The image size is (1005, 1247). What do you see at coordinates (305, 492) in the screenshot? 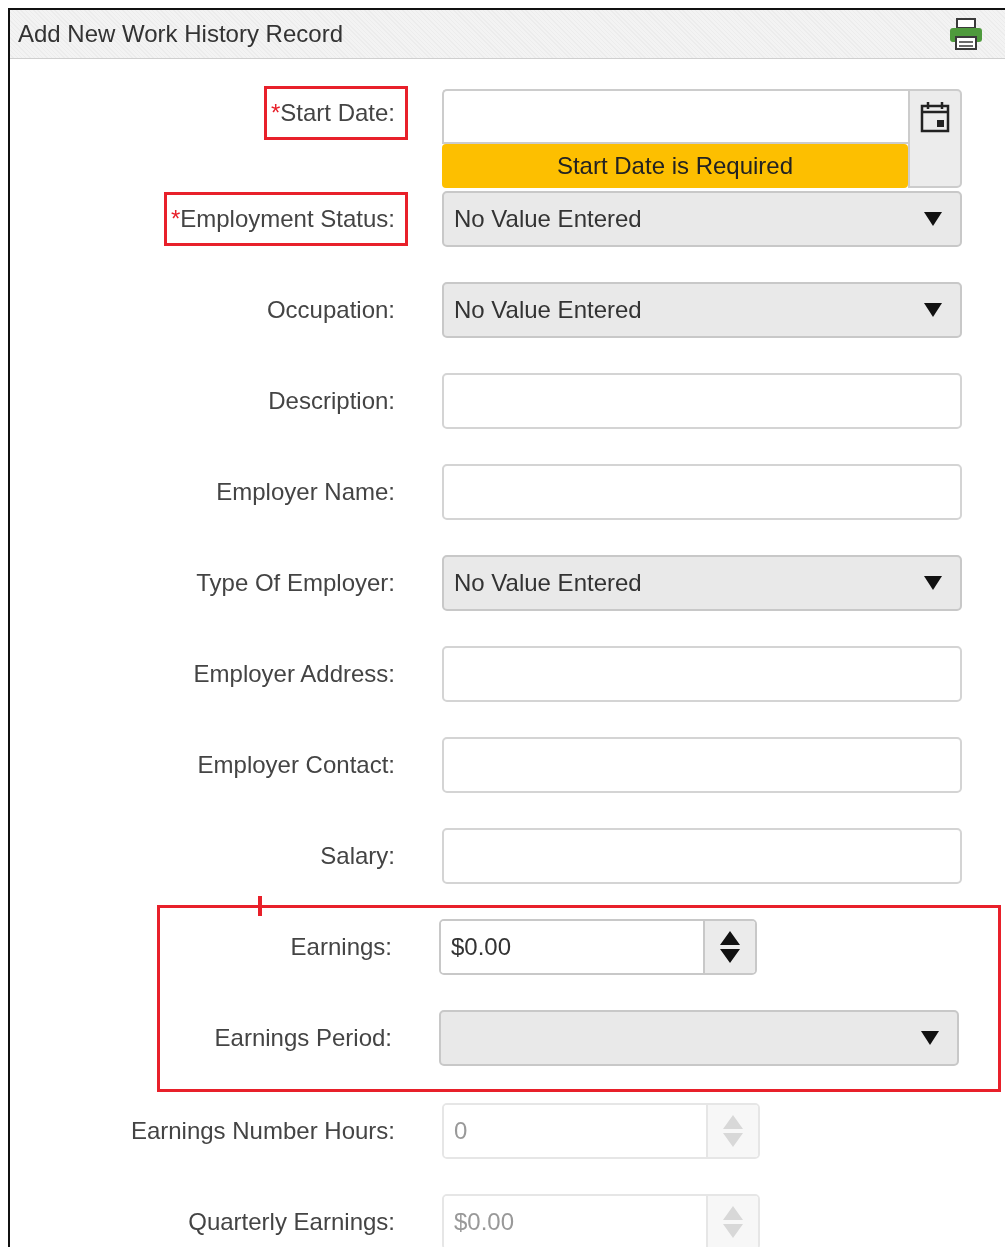
I see `field-label: Employer Name:` at bounding box center [305, 492].